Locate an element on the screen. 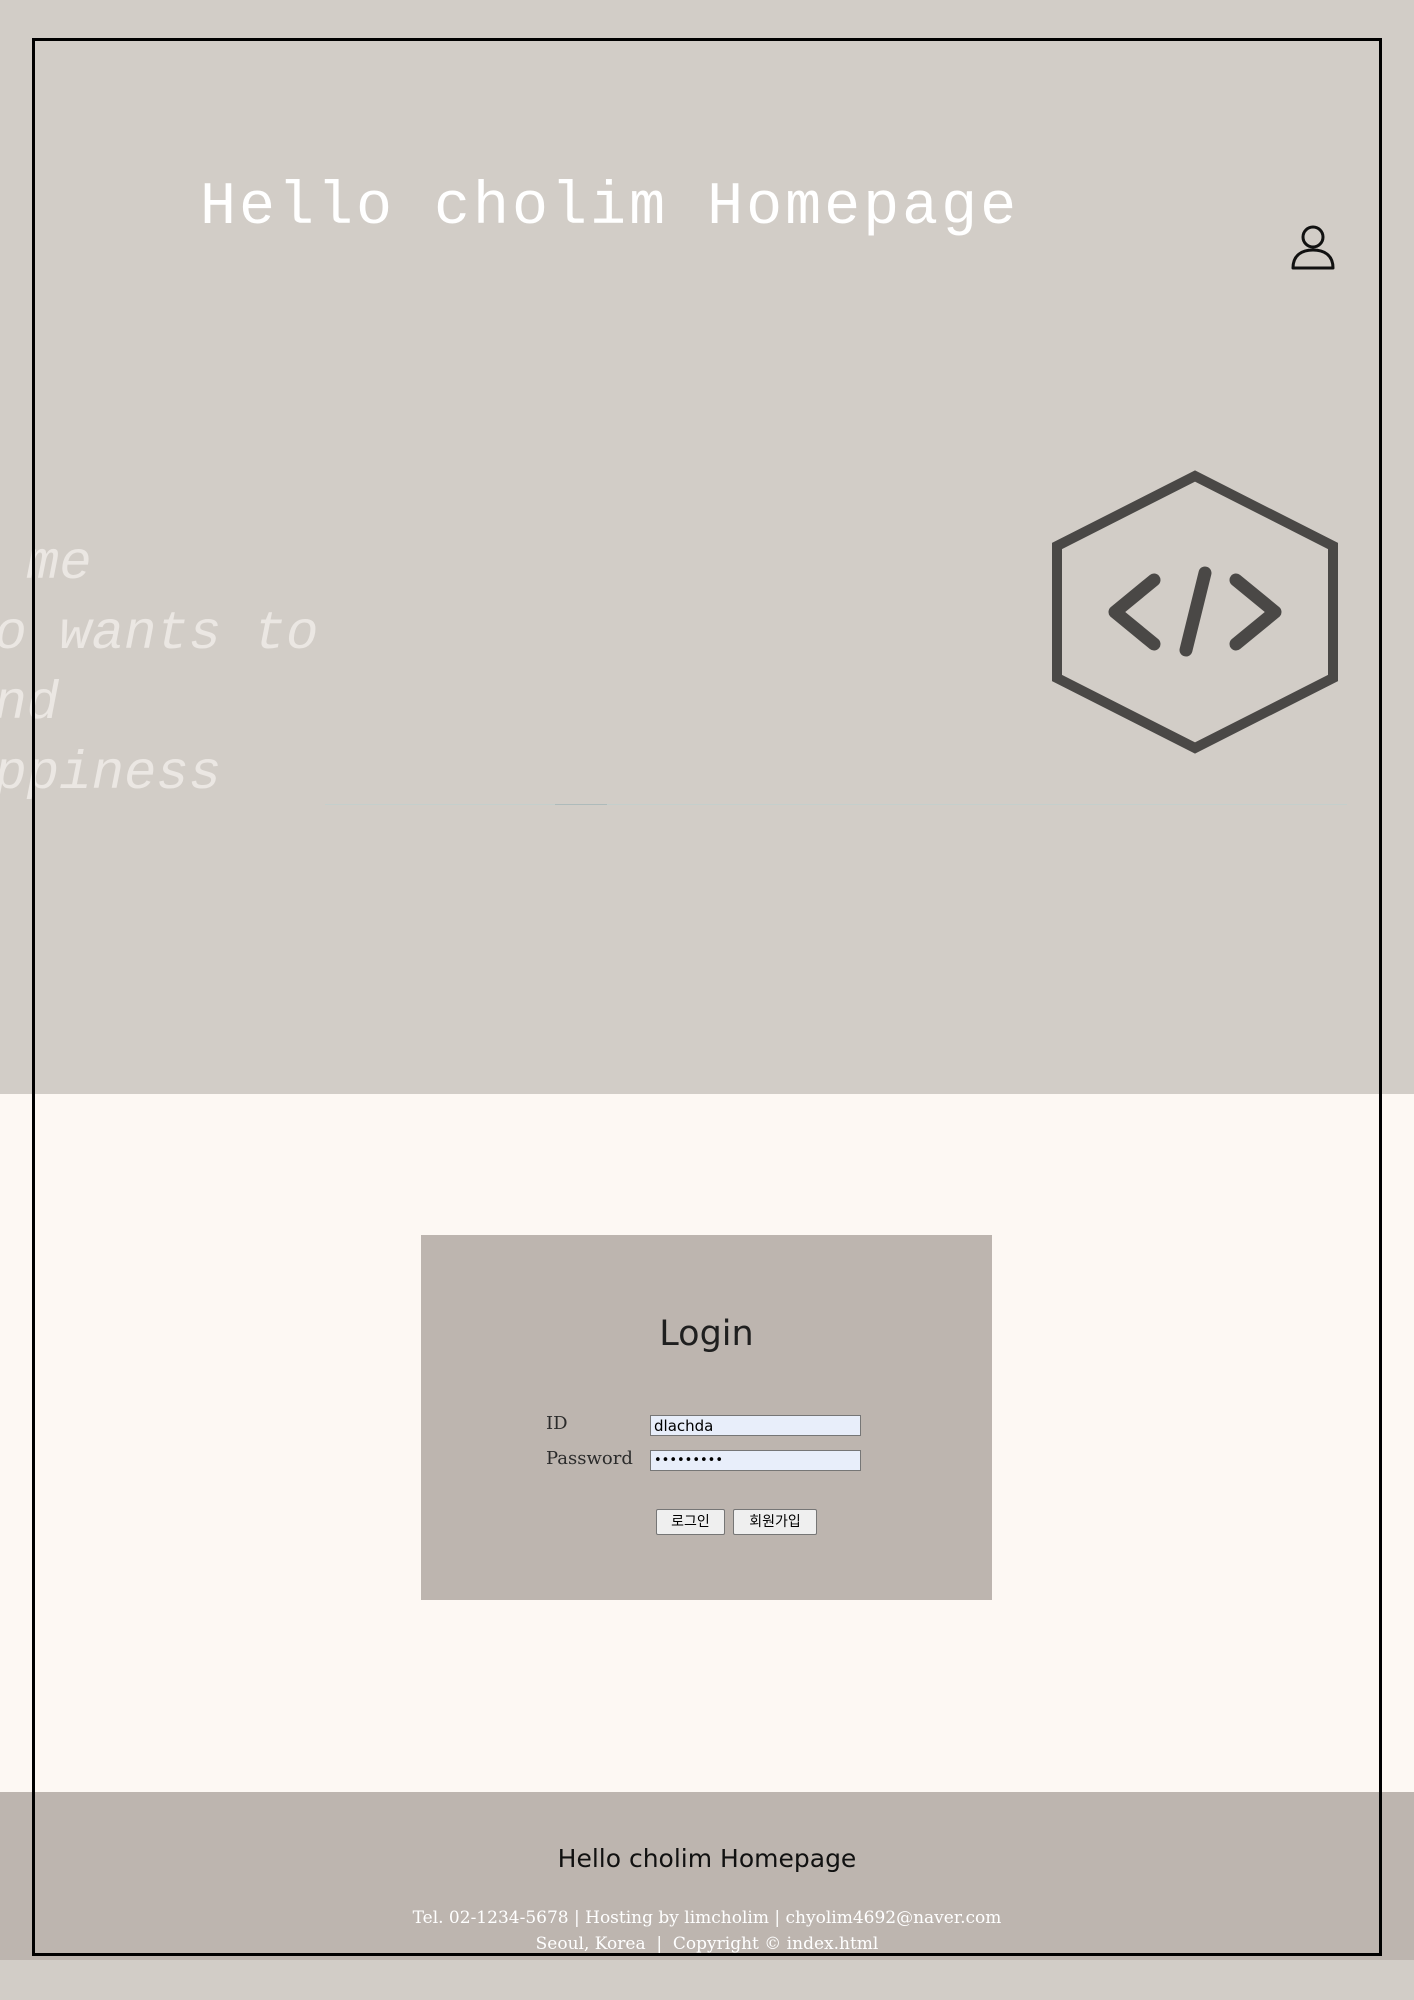 The image size is (1414, 2000). password-input is located at coordinates (755, 1460).